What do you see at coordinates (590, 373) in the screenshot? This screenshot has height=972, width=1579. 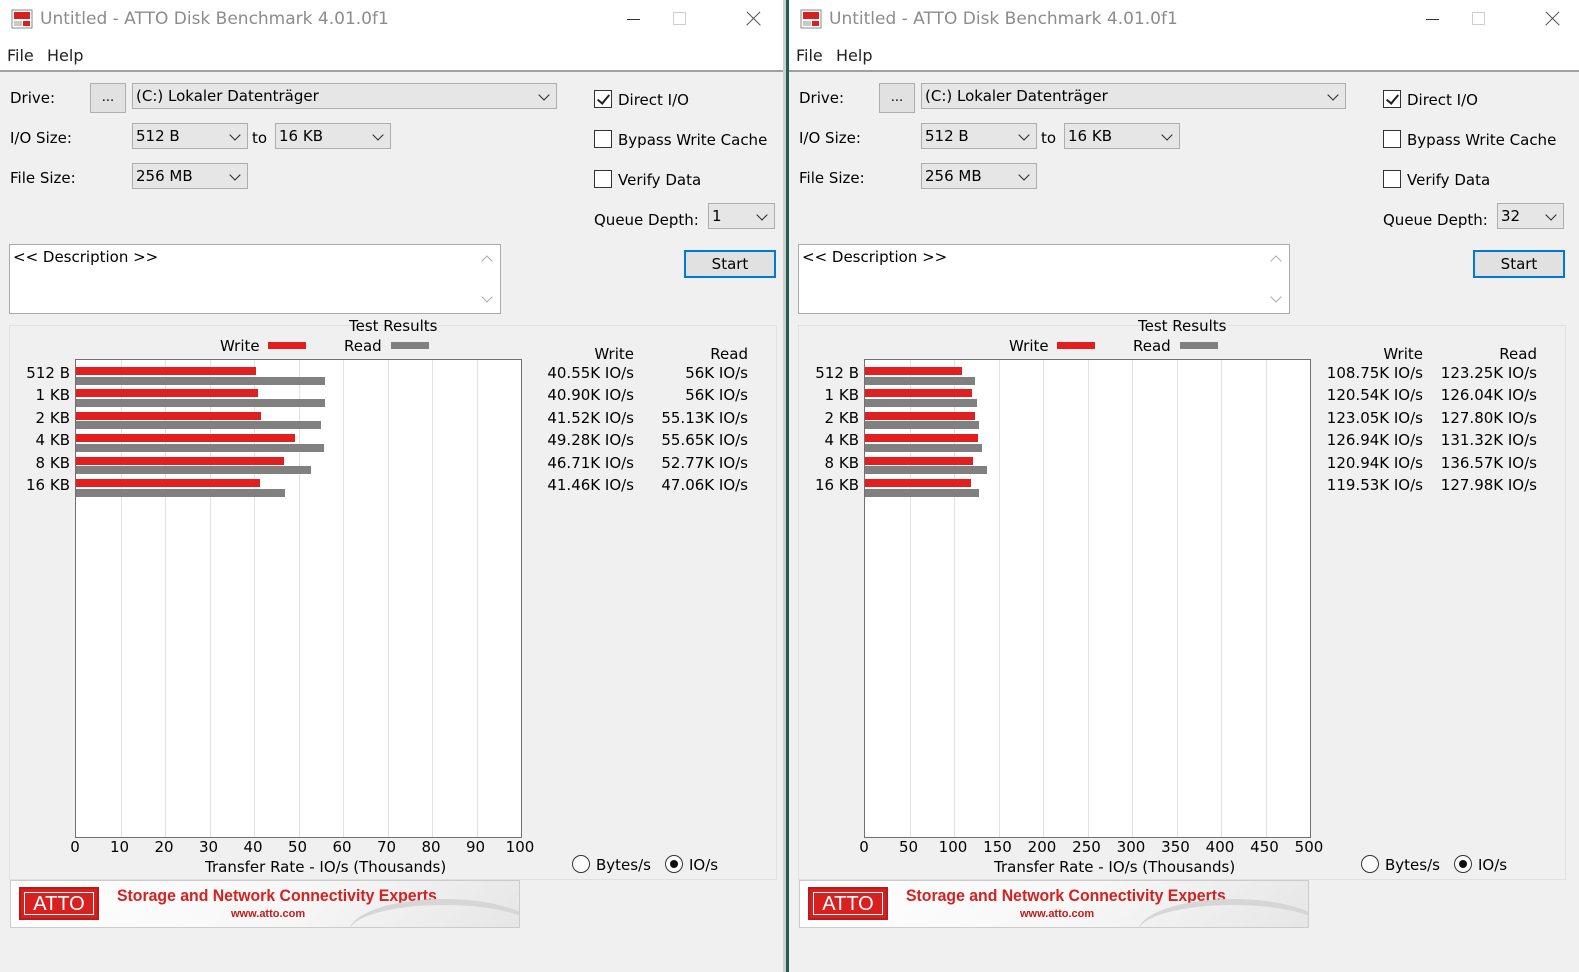 I see `write-value: 40.55K IO/s` at bounding box center [590, 373].